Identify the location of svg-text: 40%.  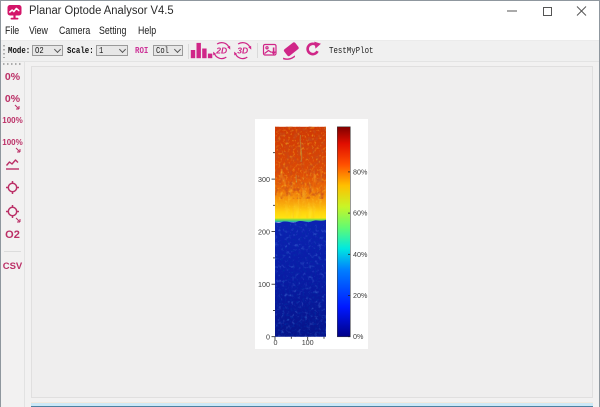
(360, 254).